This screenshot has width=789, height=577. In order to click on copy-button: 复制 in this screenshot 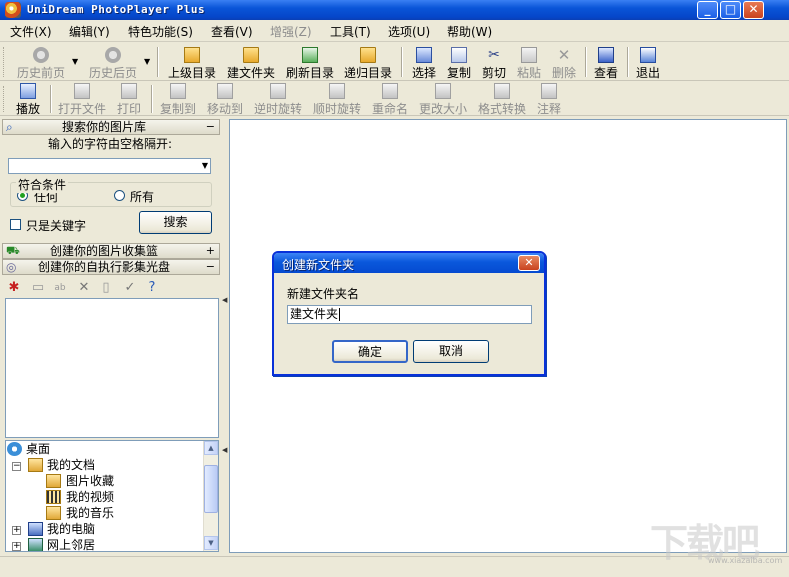, I will do `click(459, 64)`.